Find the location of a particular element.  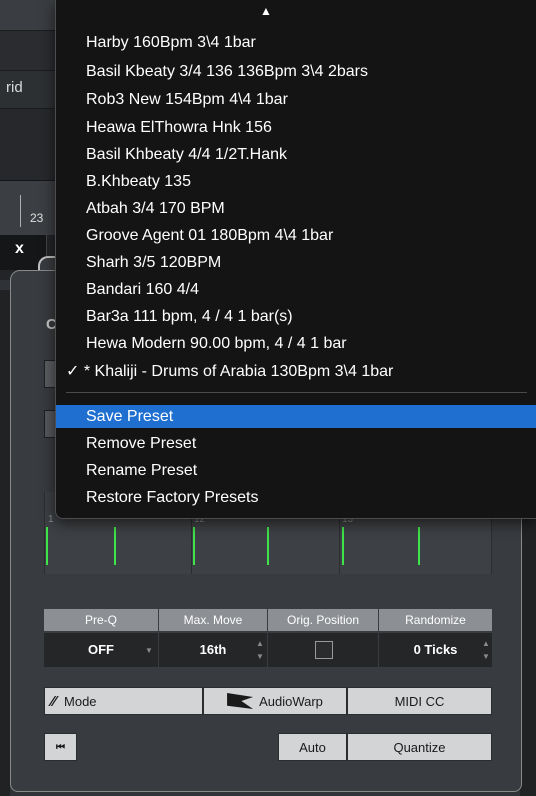

max-move-header: Max. Move is located at coordinates (213, 620).